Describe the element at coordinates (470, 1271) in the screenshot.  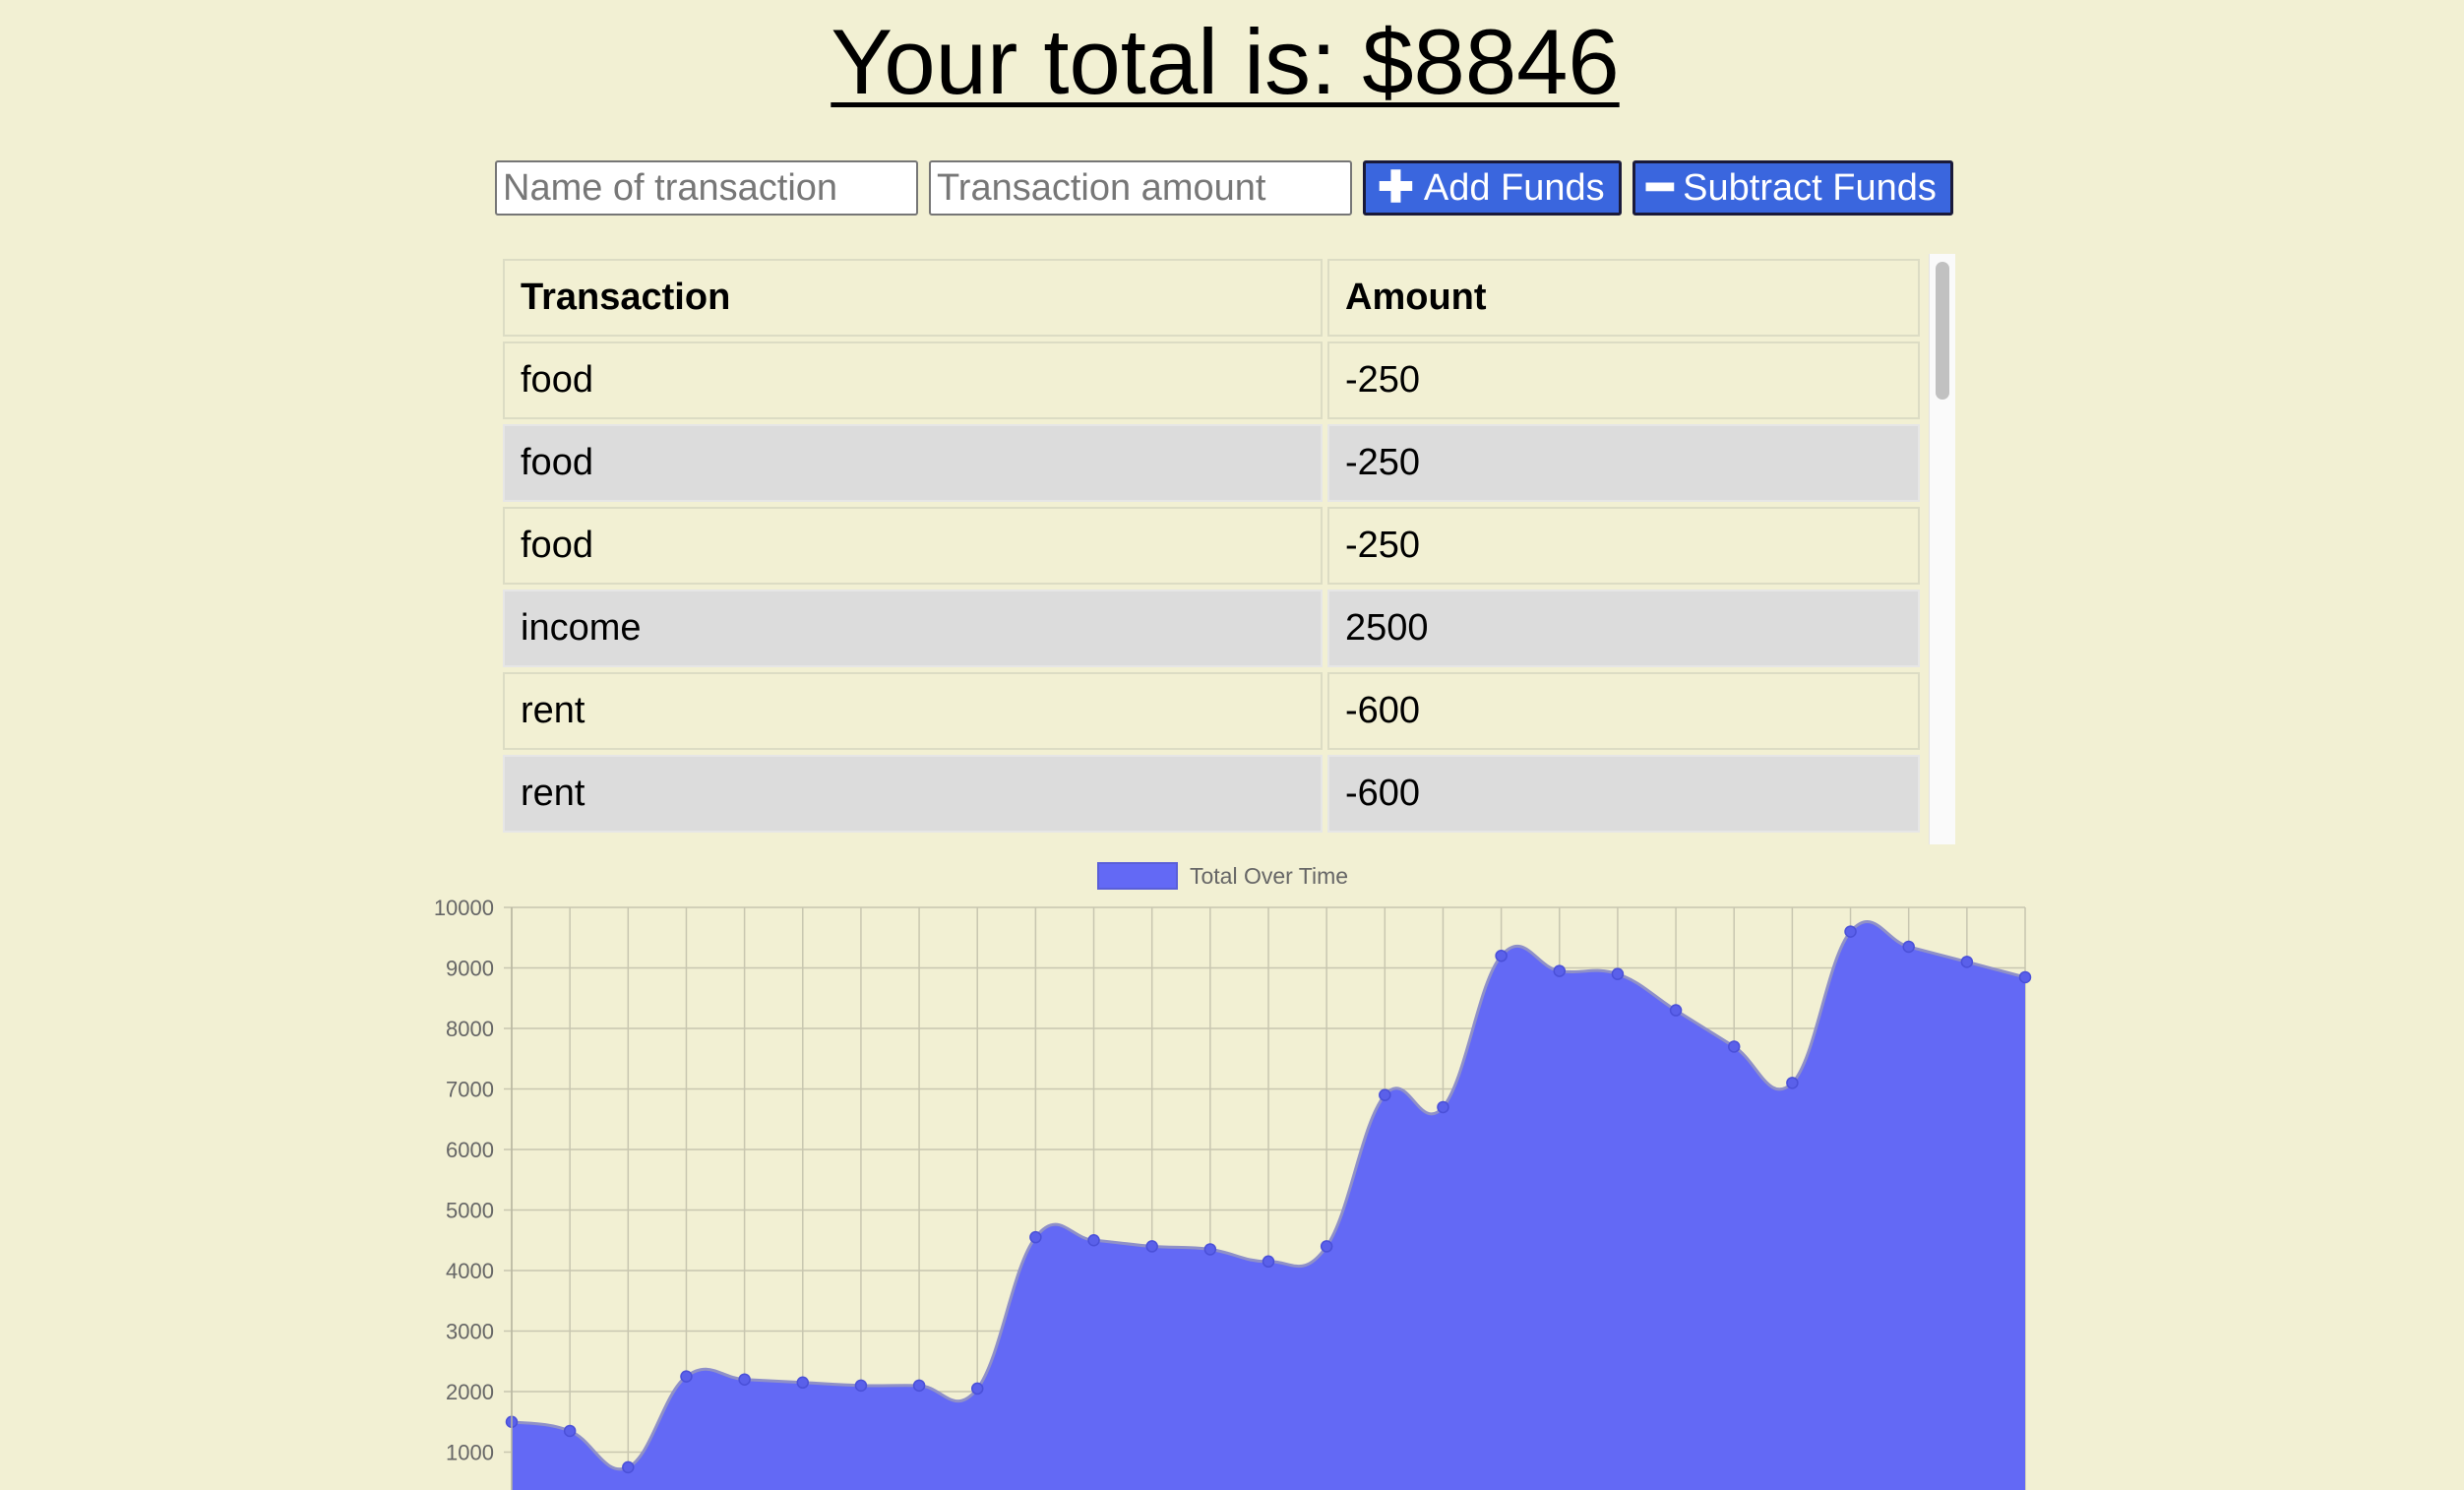
I see `y-tick-label: 4000` at that location.